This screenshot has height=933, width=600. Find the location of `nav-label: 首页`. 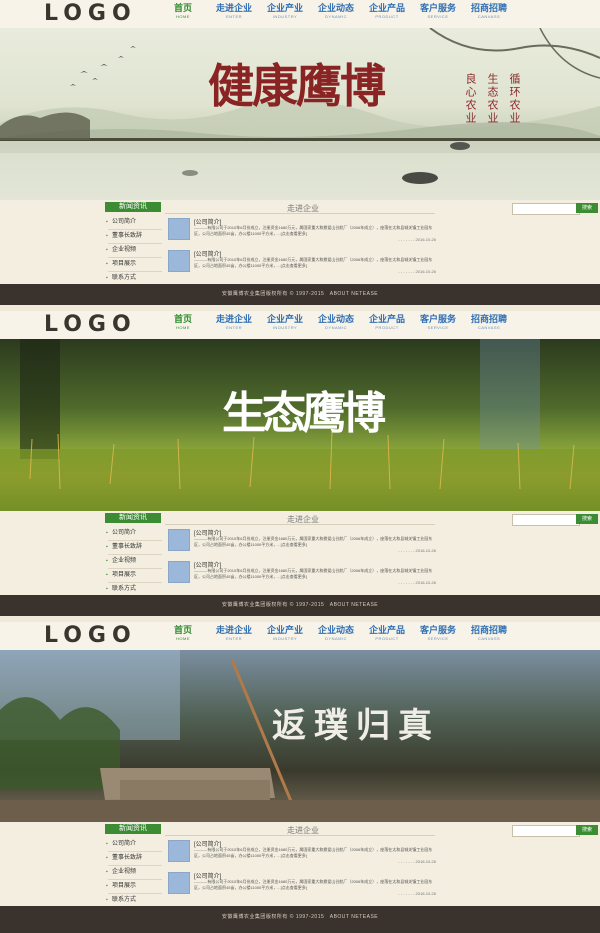

nav-label: 首页 is located at coordinates (182, 630).